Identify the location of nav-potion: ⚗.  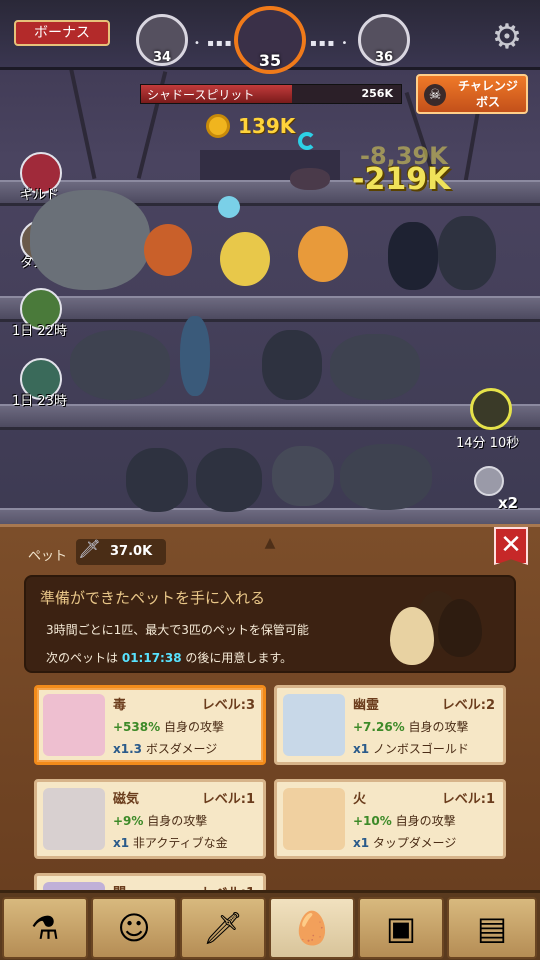
(45, 928).